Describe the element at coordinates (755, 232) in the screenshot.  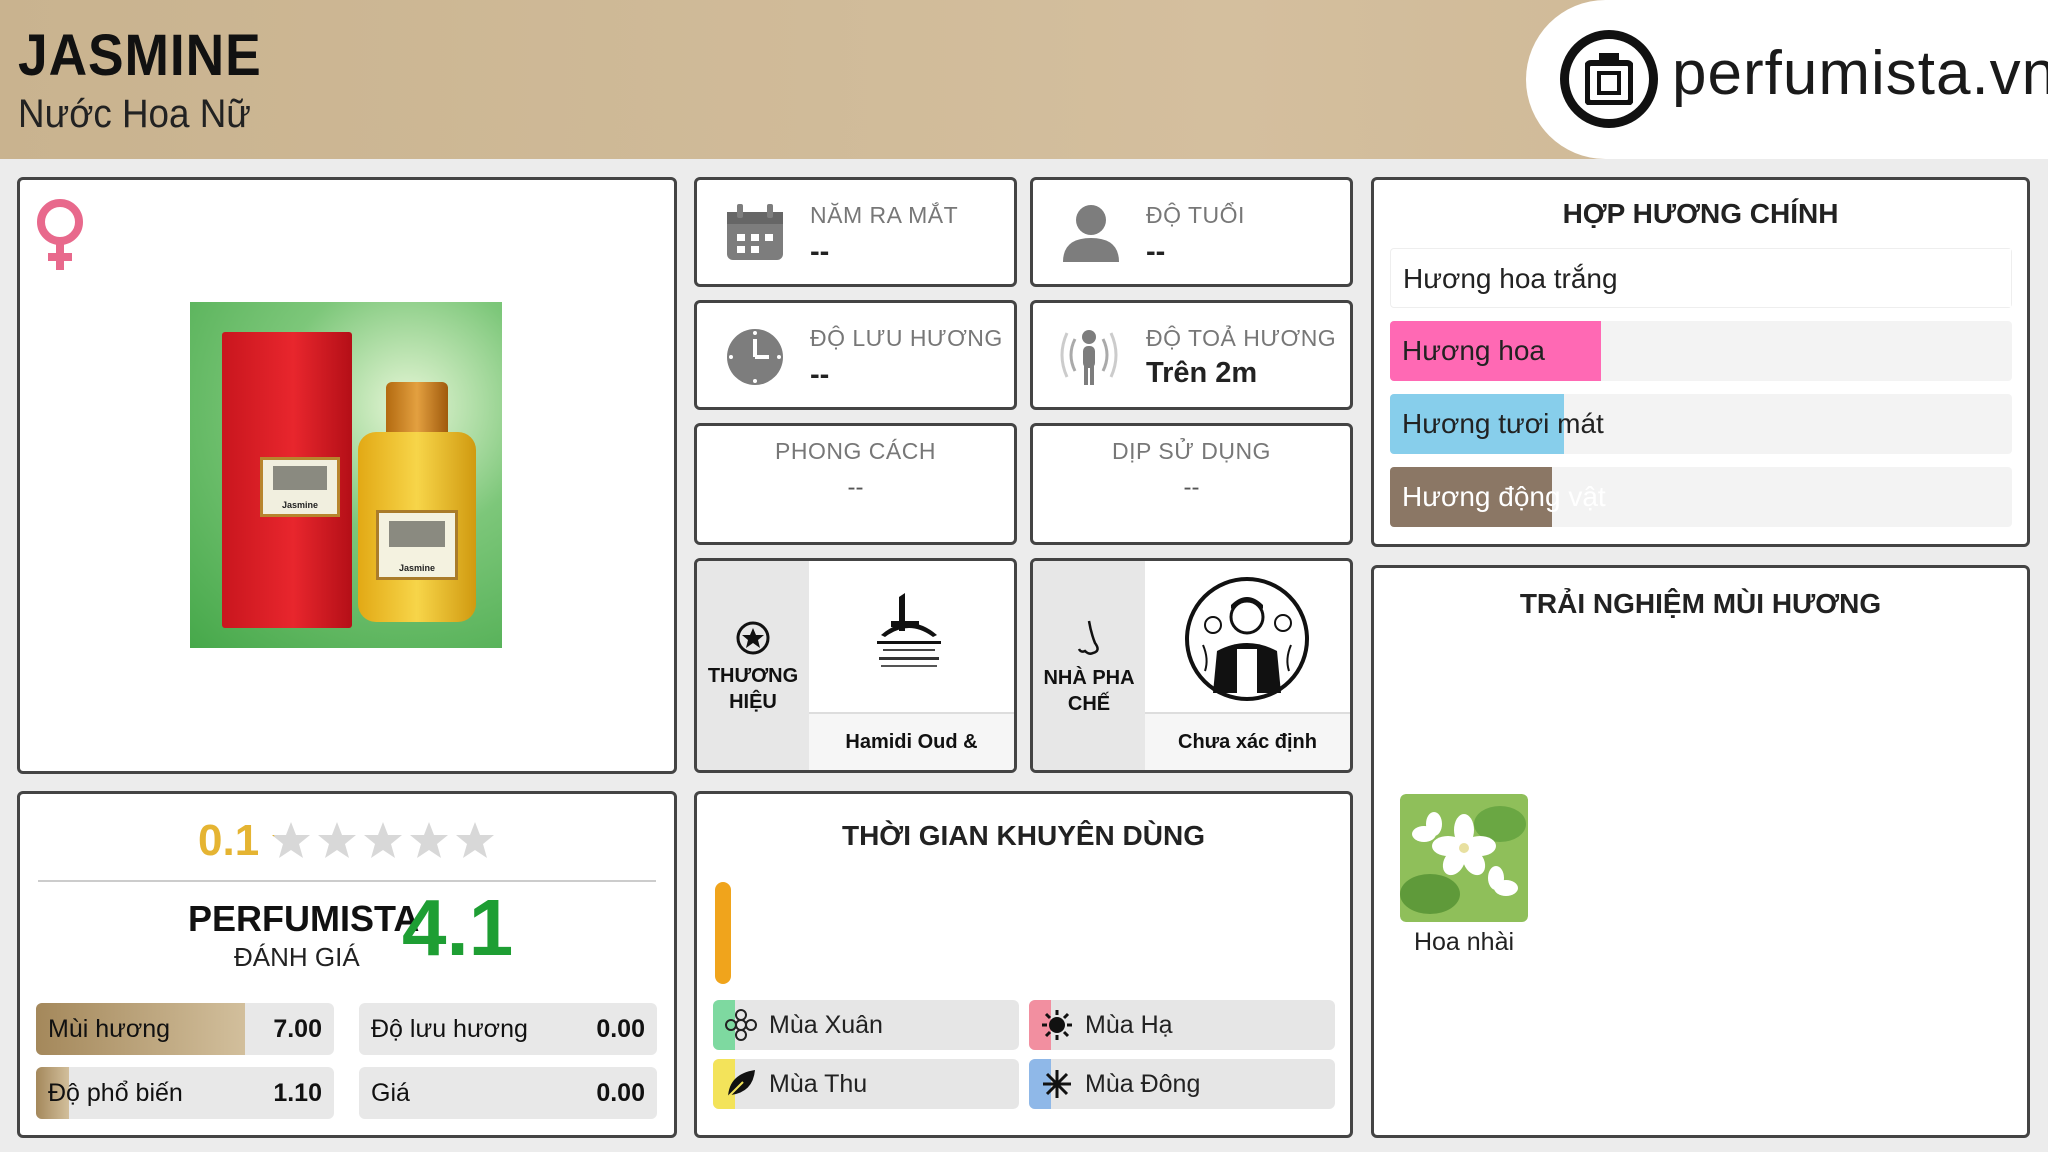
I see `calendar-icon` at that location.